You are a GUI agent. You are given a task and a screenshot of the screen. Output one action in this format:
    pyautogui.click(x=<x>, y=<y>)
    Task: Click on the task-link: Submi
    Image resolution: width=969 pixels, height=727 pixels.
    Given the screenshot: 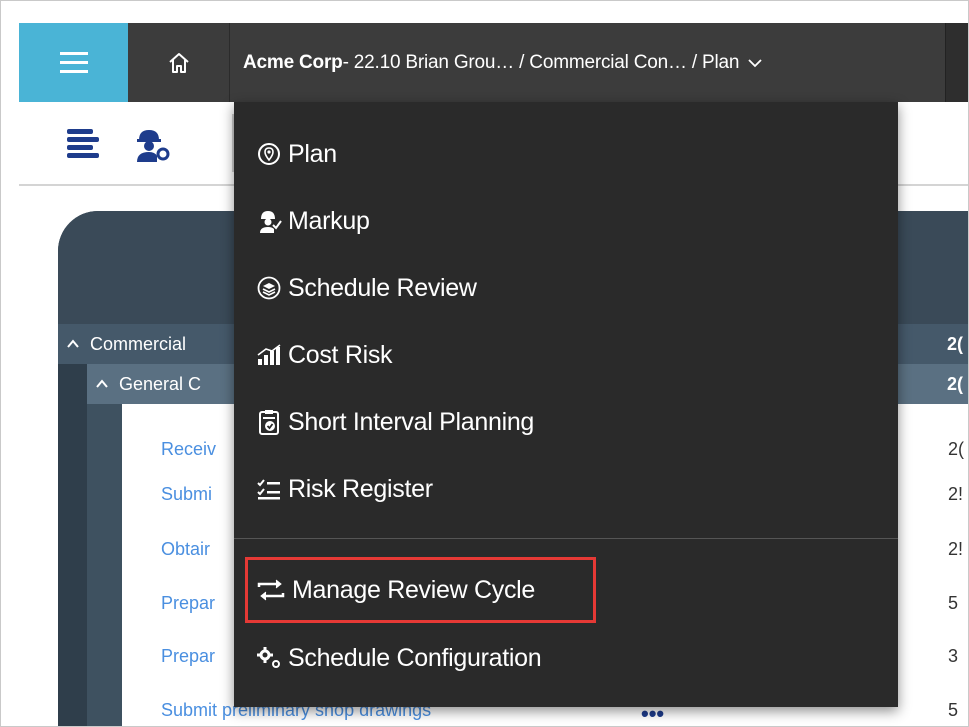 What is the action you would take?
    pyautogui.click(x=186, y=494)
    